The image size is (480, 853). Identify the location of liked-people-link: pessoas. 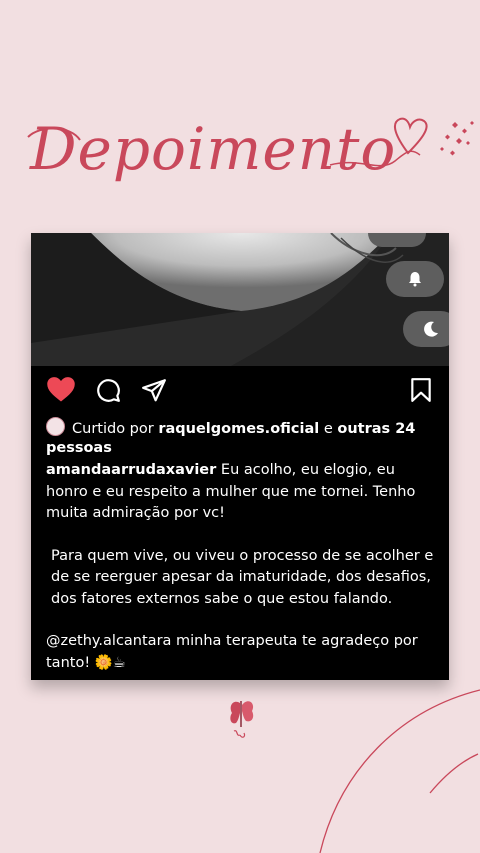
(79, 448).